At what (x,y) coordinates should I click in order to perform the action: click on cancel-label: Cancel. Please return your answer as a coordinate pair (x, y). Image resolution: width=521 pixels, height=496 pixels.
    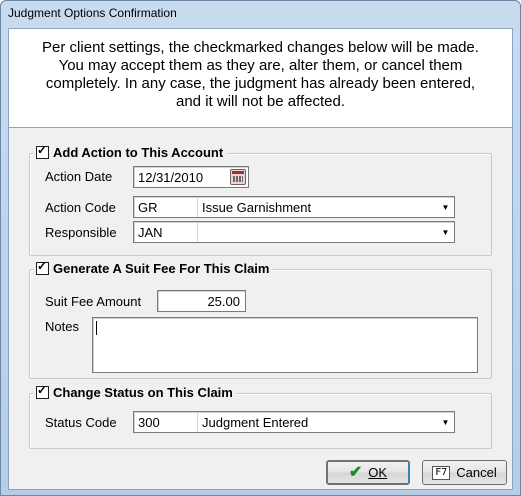
    Looking at the image, I should click on (476, 472).